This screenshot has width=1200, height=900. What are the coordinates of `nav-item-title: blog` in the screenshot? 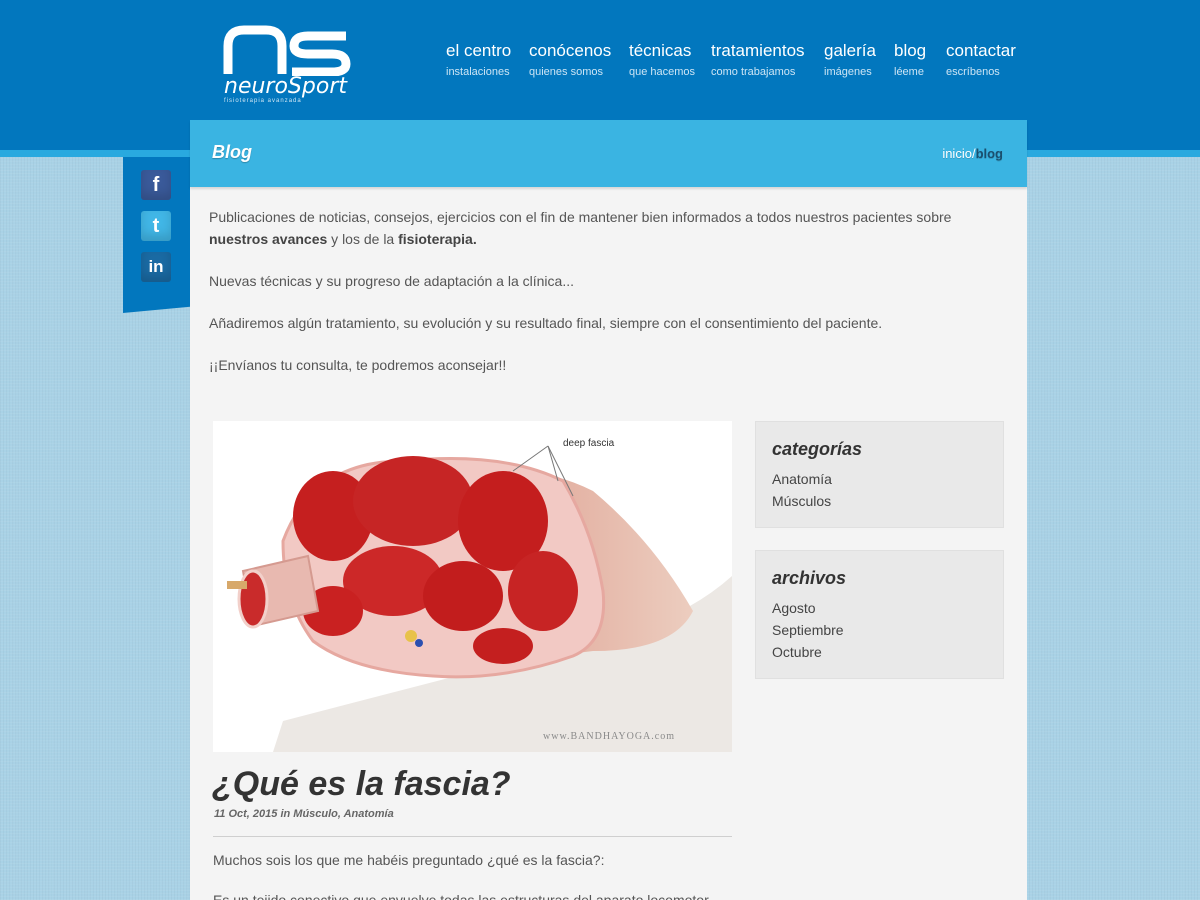 It's located at (910, 50).